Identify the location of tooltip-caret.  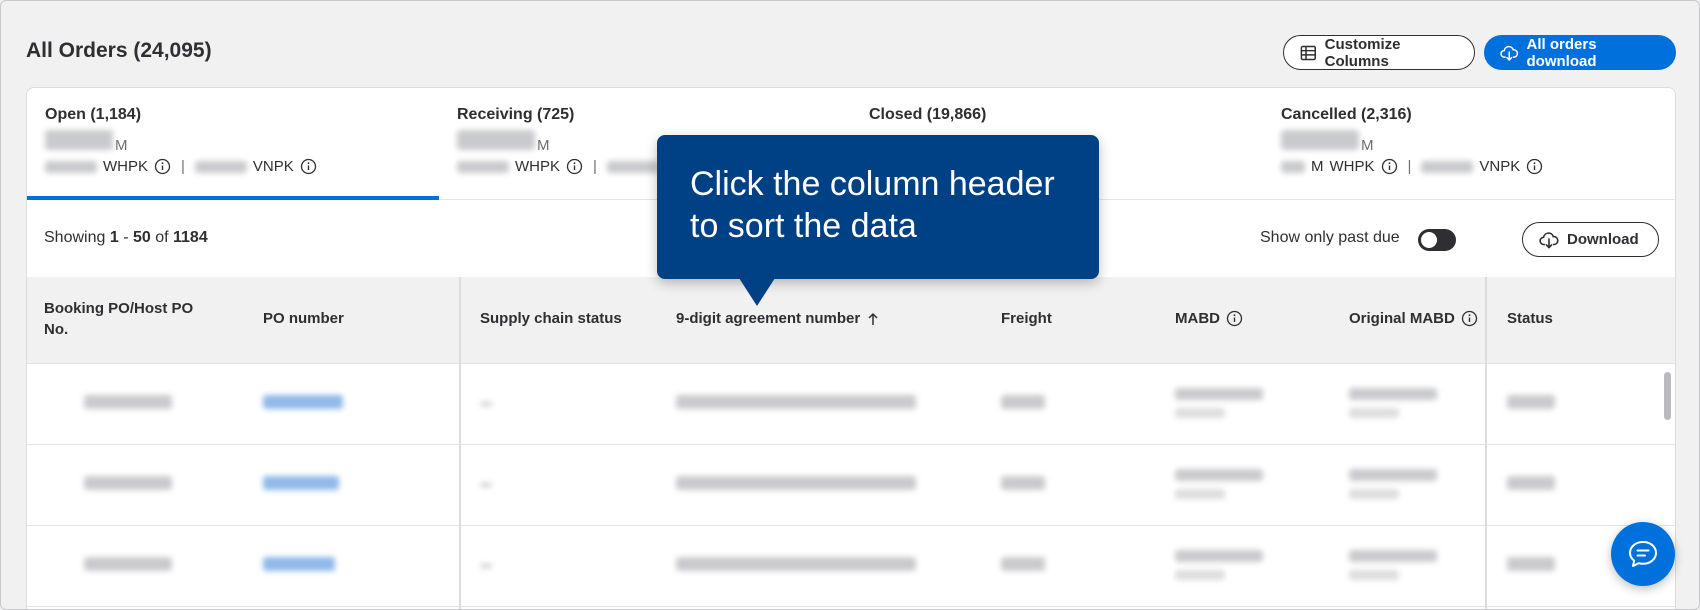
(757, 292).